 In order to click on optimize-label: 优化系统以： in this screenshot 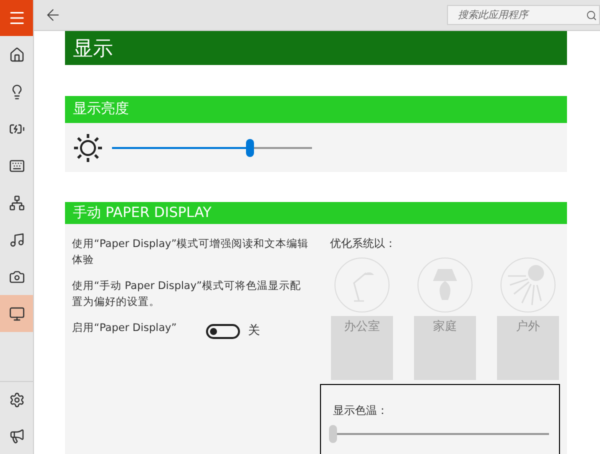, I will do `click(363, 244)`.